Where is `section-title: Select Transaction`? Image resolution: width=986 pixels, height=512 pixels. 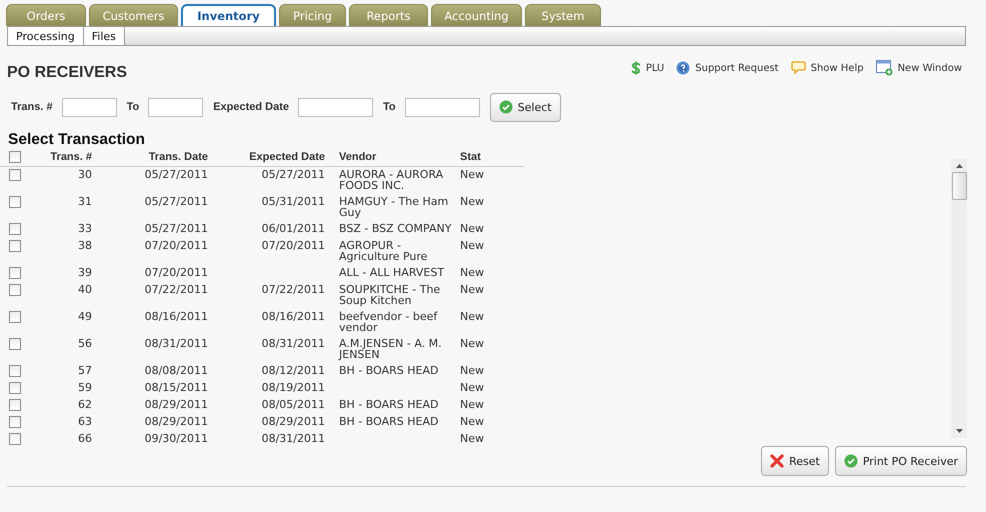 section-title: Select Transaction is located at coordinates (77, 140).